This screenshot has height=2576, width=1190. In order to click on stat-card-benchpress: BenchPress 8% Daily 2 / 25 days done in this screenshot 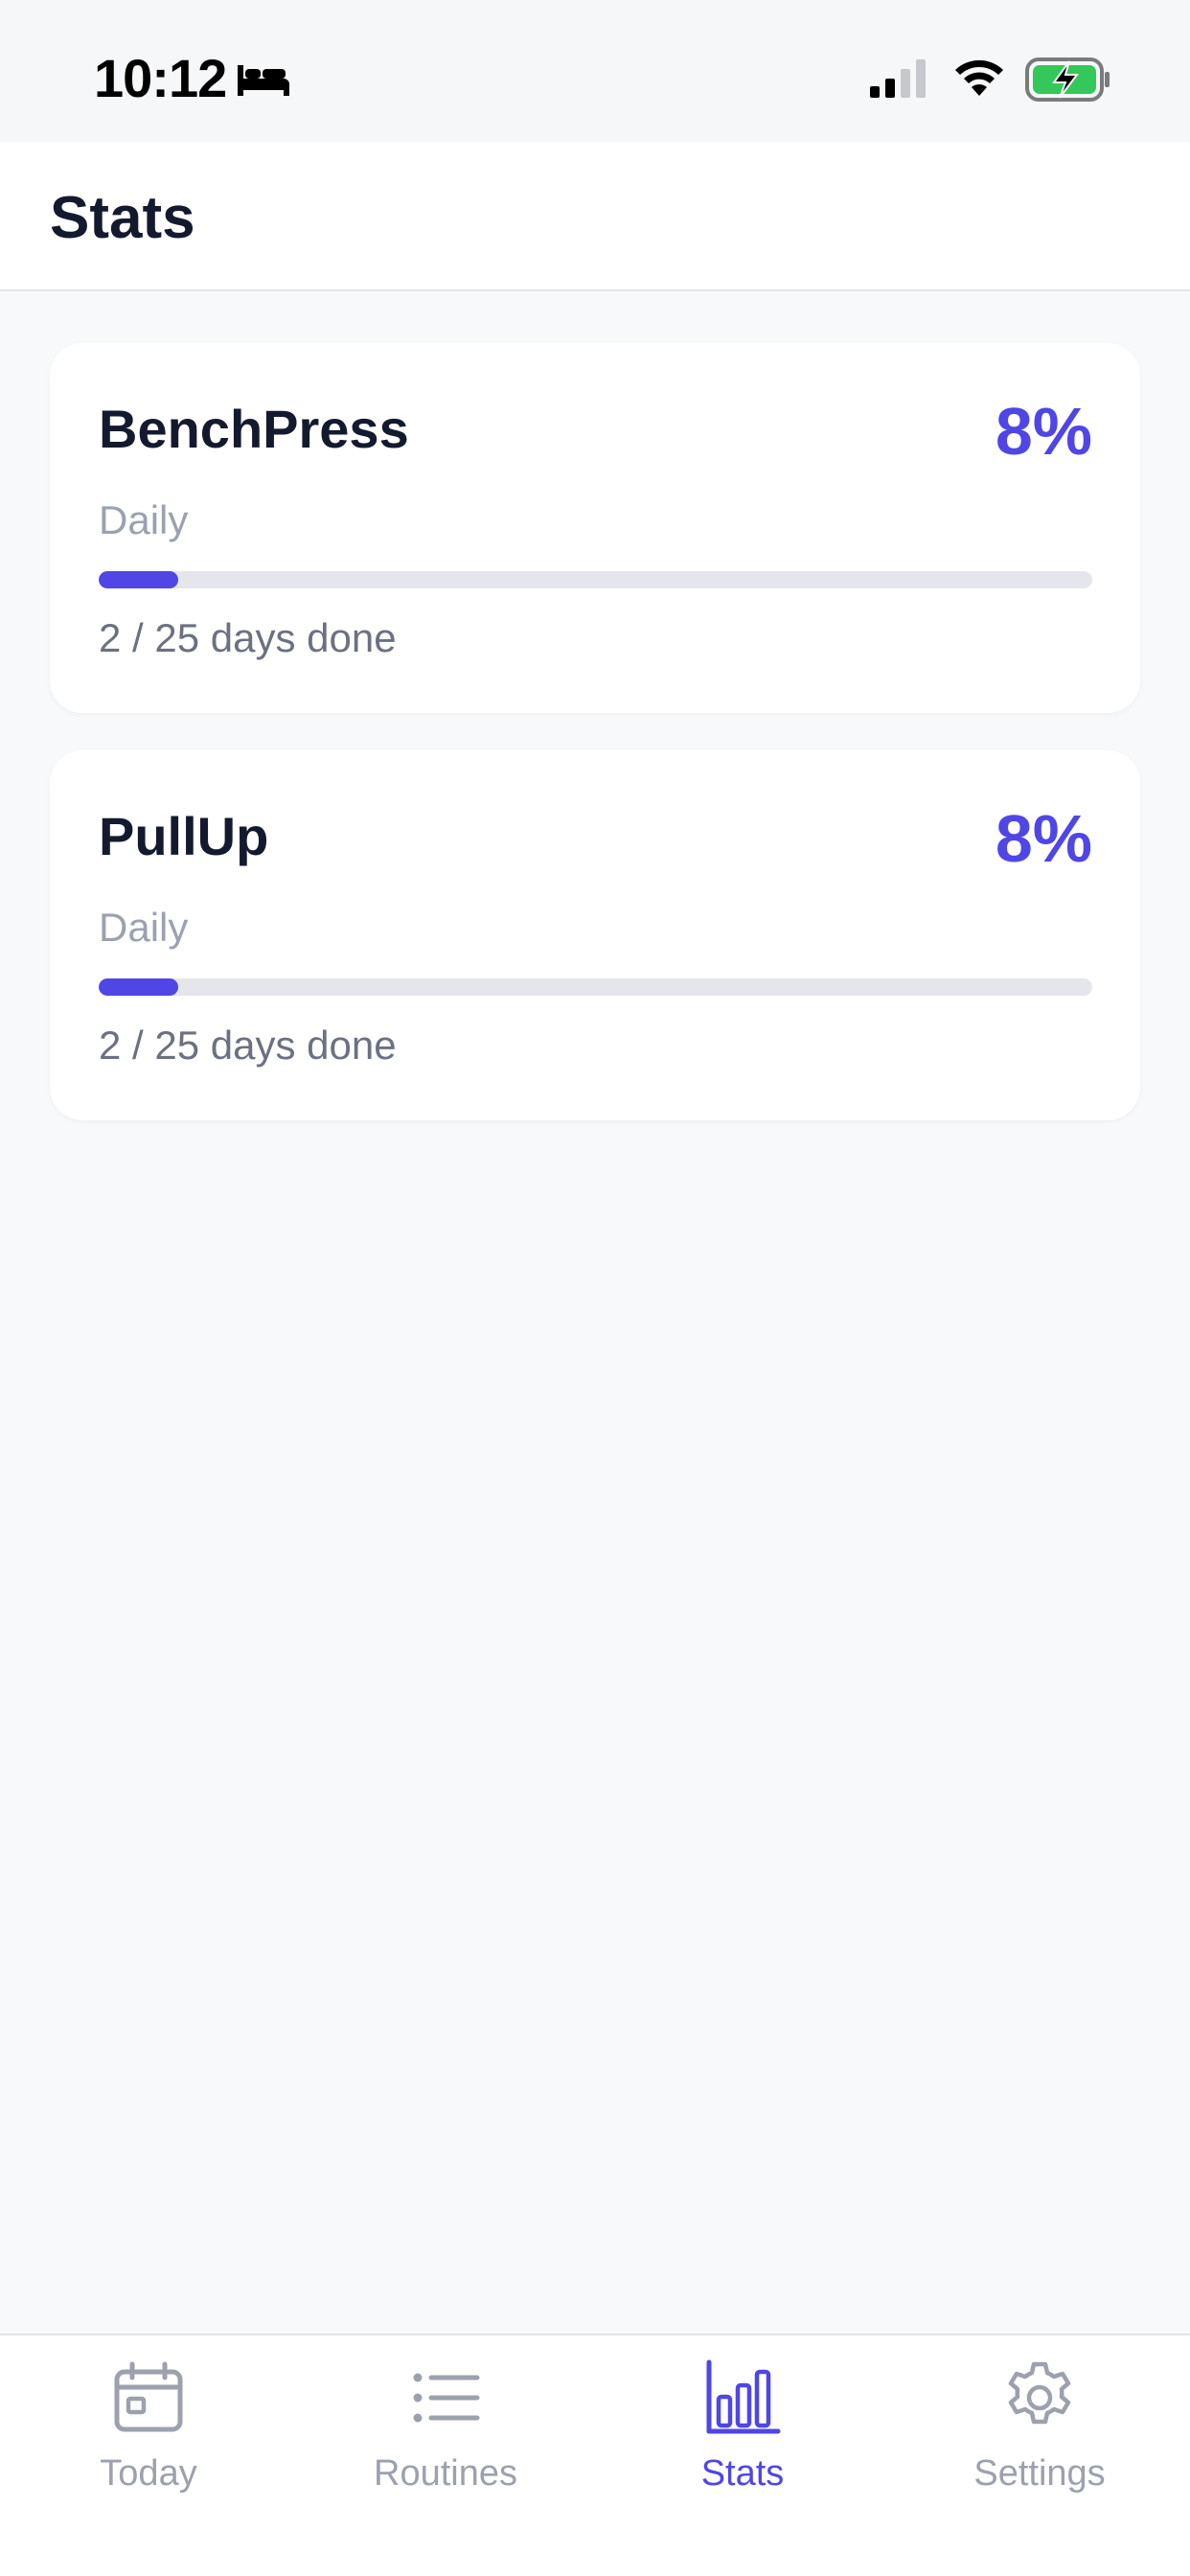, I will do `click(595, 528)`.